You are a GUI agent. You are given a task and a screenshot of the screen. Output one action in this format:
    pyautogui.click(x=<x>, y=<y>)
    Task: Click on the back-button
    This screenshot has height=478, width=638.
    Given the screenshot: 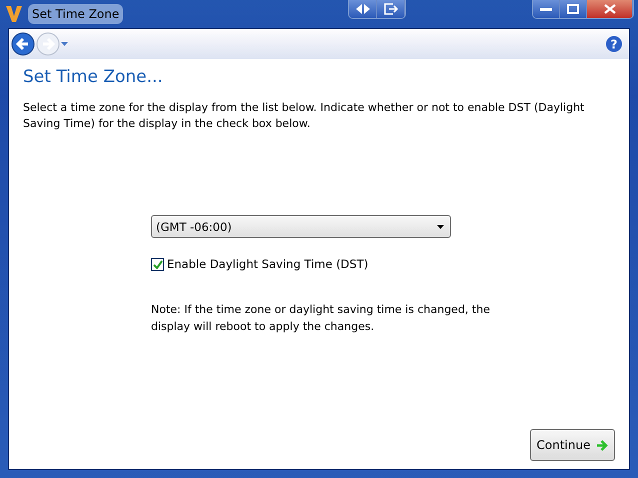 What is the action you would take?
    pyautogui.click(x=23, y=44)
    